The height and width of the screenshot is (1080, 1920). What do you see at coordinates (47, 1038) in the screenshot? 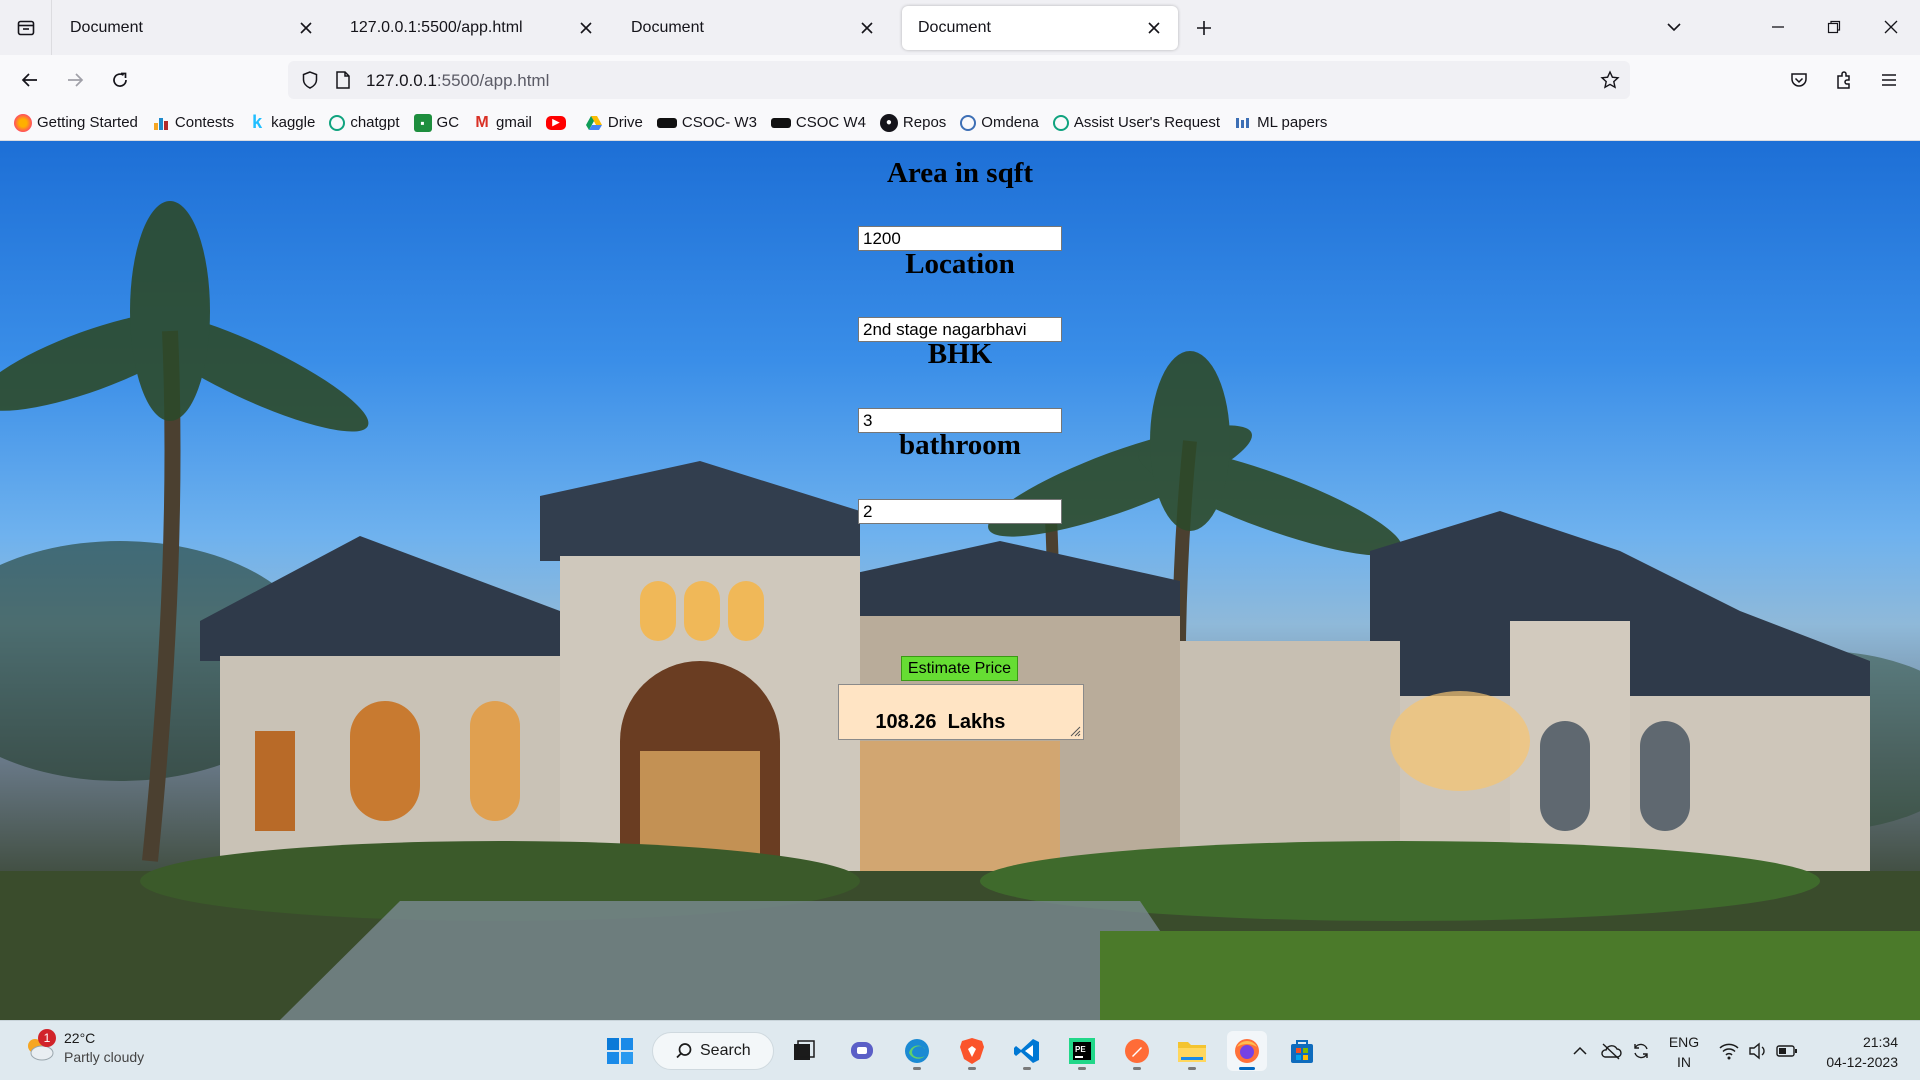
I see `weather-badge: 1` at bounding box center [47, 1038].